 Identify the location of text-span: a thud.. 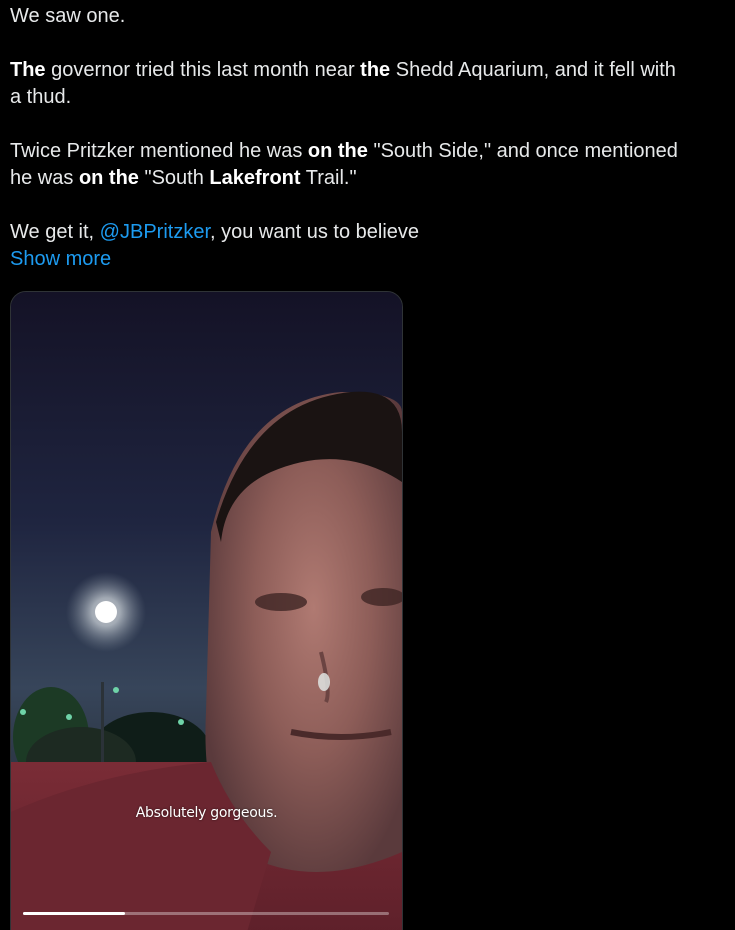
(41, 97).